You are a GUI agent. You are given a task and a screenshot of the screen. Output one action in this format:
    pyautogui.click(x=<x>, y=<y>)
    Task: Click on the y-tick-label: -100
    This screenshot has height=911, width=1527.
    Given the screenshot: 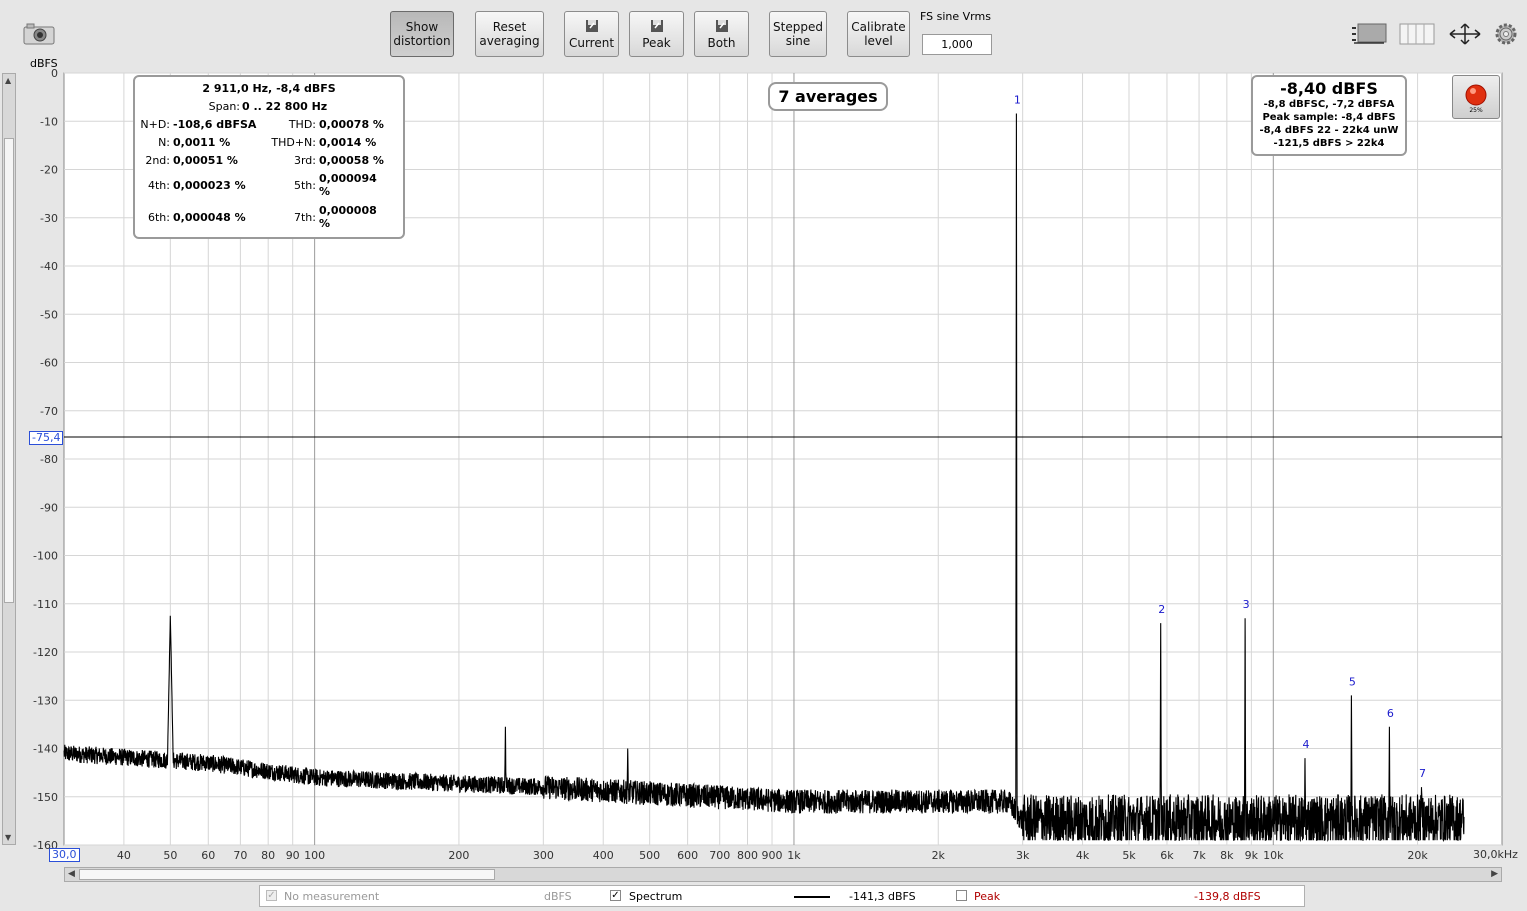 What is the action you would take?
    pyautogui.click(x=45, y=556)
    